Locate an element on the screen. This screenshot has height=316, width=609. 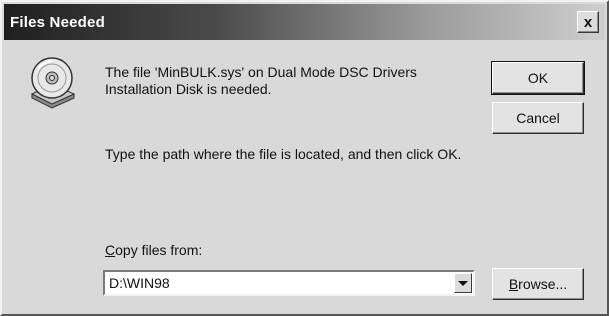
cd-disk-icon is located at coordinates (53, 83).